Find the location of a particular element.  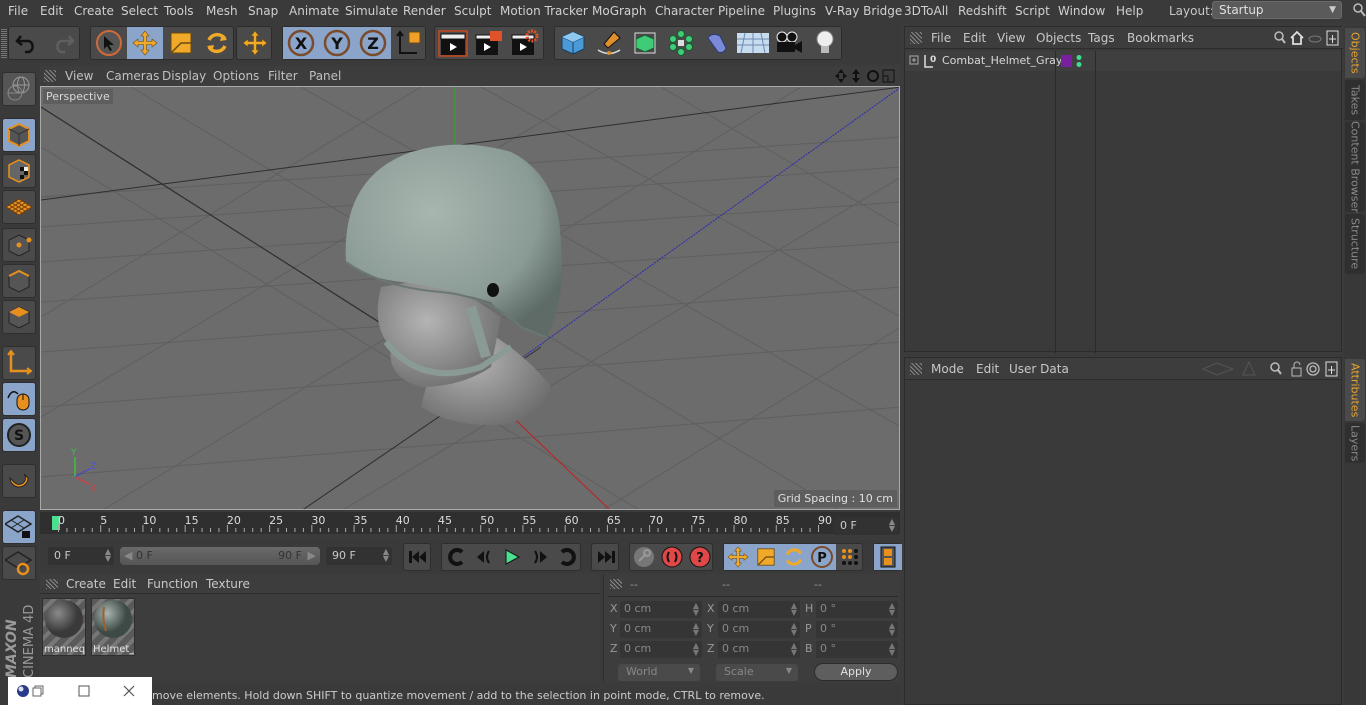

position-z-field: 0 cm ▲ ▼ is located at coordinates (661, 649).